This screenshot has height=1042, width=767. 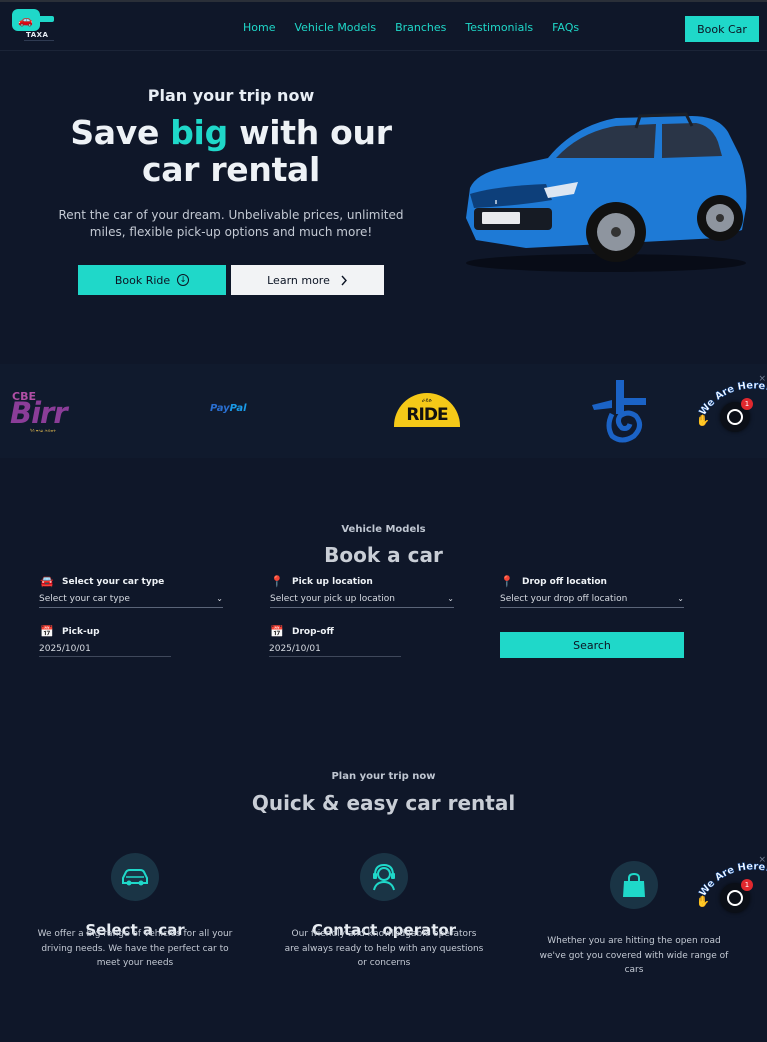 What do you see at coordinates (135, 877) in the screenshot?
I see `car-icon` at bounding box center [135, 877].